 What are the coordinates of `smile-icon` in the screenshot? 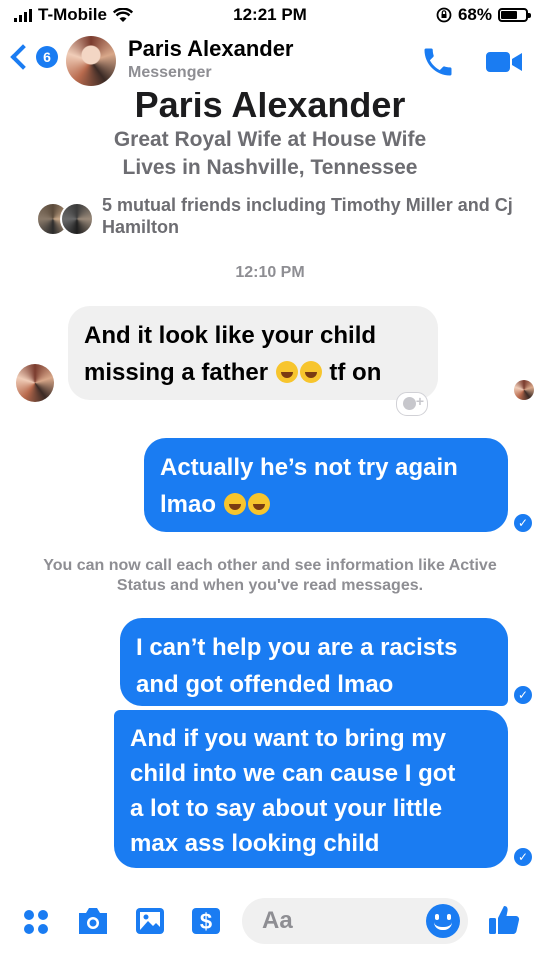 It's located at (443, 921).